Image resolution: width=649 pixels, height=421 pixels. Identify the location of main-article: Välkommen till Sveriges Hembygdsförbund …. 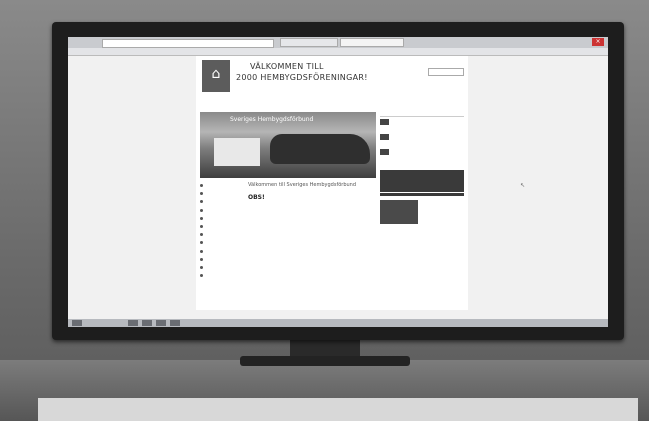
(311, 193).